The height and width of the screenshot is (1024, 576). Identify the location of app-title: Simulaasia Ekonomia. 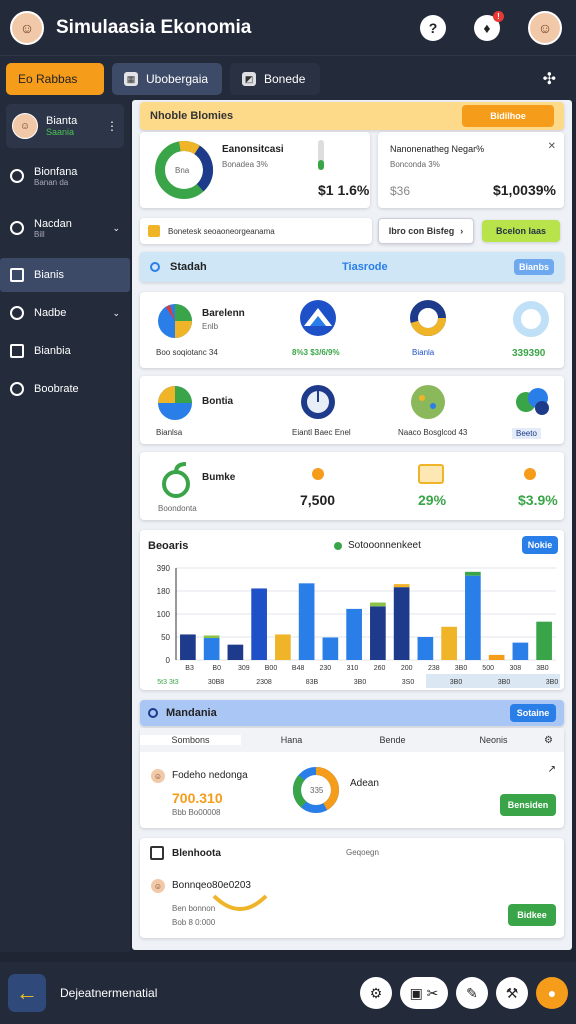
(154, 27).